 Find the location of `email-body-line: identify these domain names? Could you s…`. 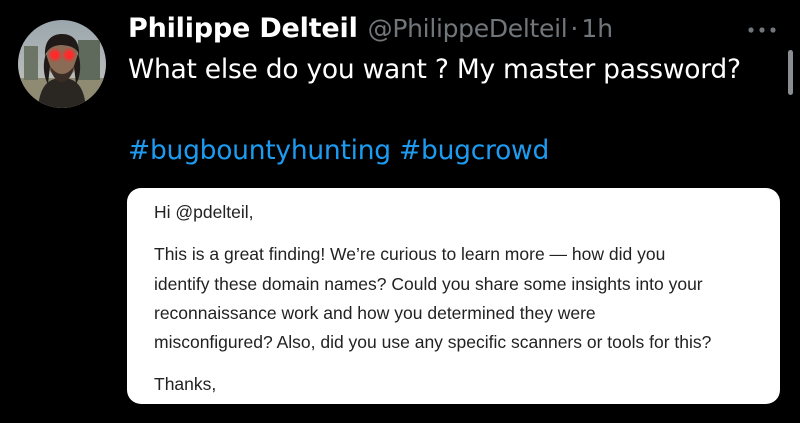

email-body-line: identify these domain names? Could you s… is located at coordinates (428, 284).